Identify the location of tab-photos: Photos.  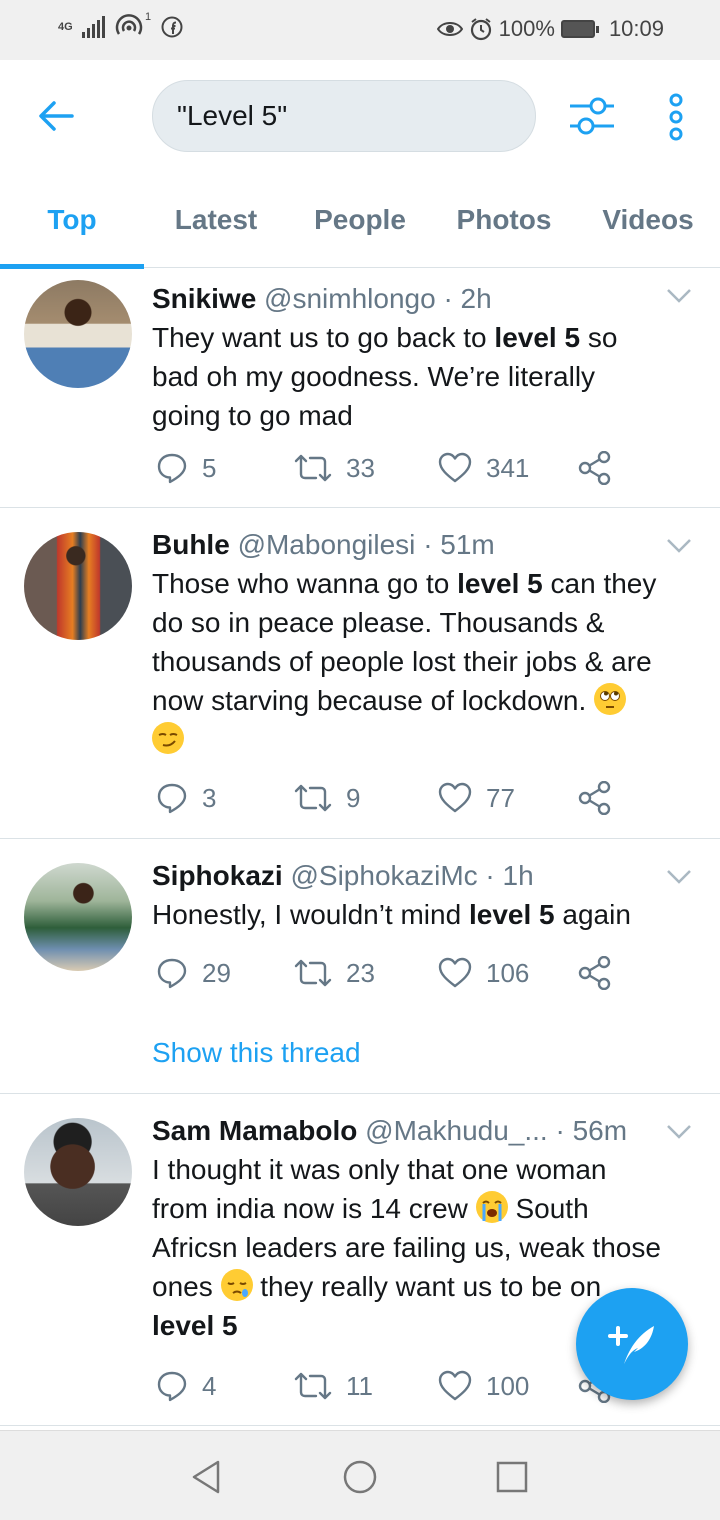
(504, 220).